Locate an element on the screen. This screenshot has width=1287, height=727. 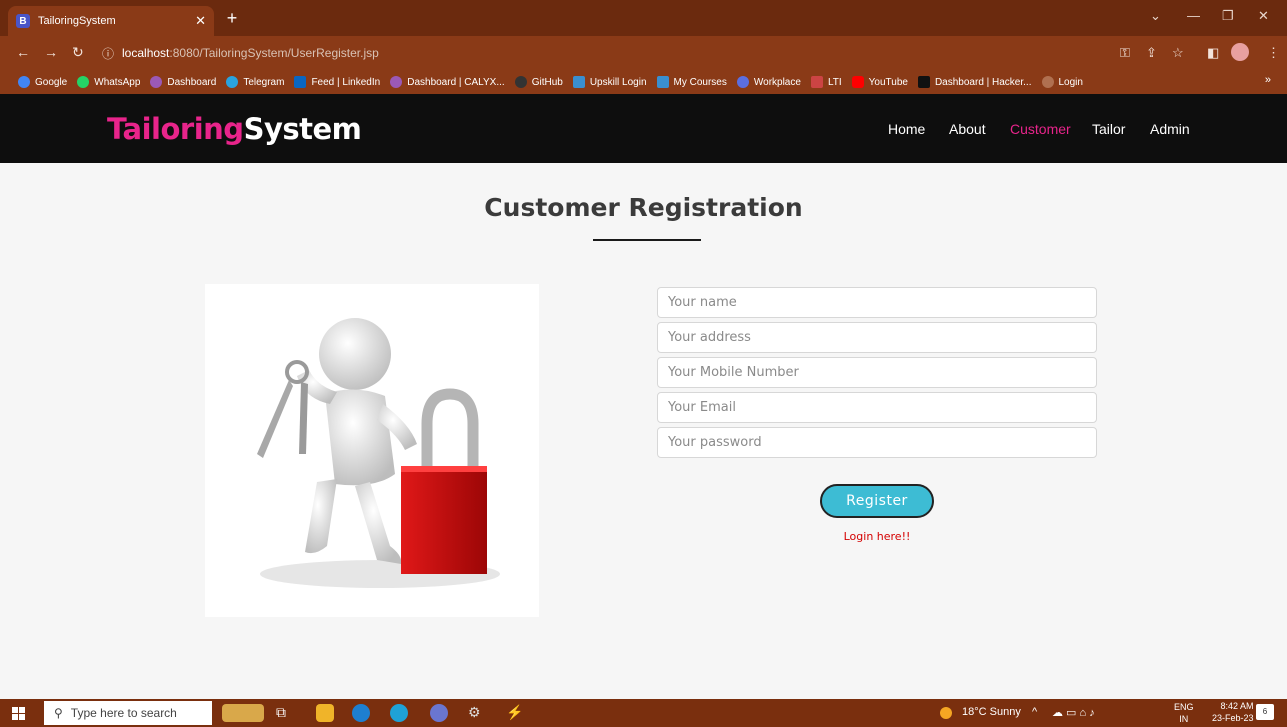
bookmark-workplace: Workplace is located at coordinates (768, 82).